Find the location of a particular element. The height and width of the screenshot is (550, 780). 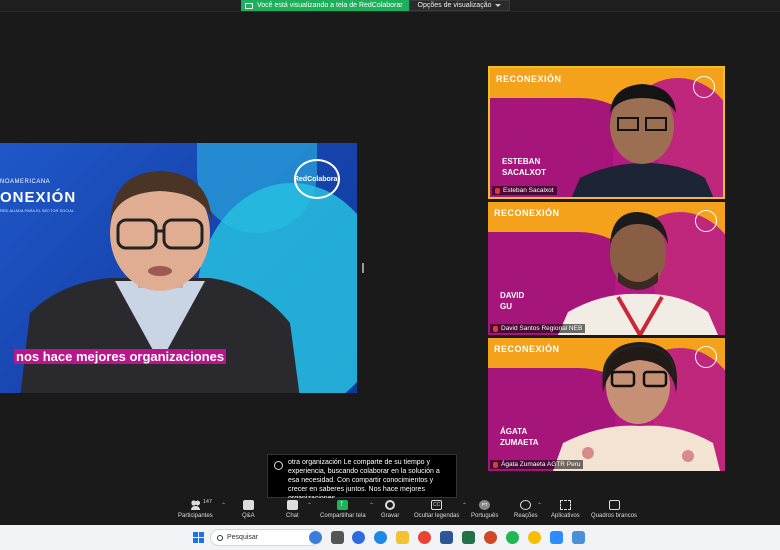

share-screen-button: Compartilhar tela is located at coordinates (343, 508).